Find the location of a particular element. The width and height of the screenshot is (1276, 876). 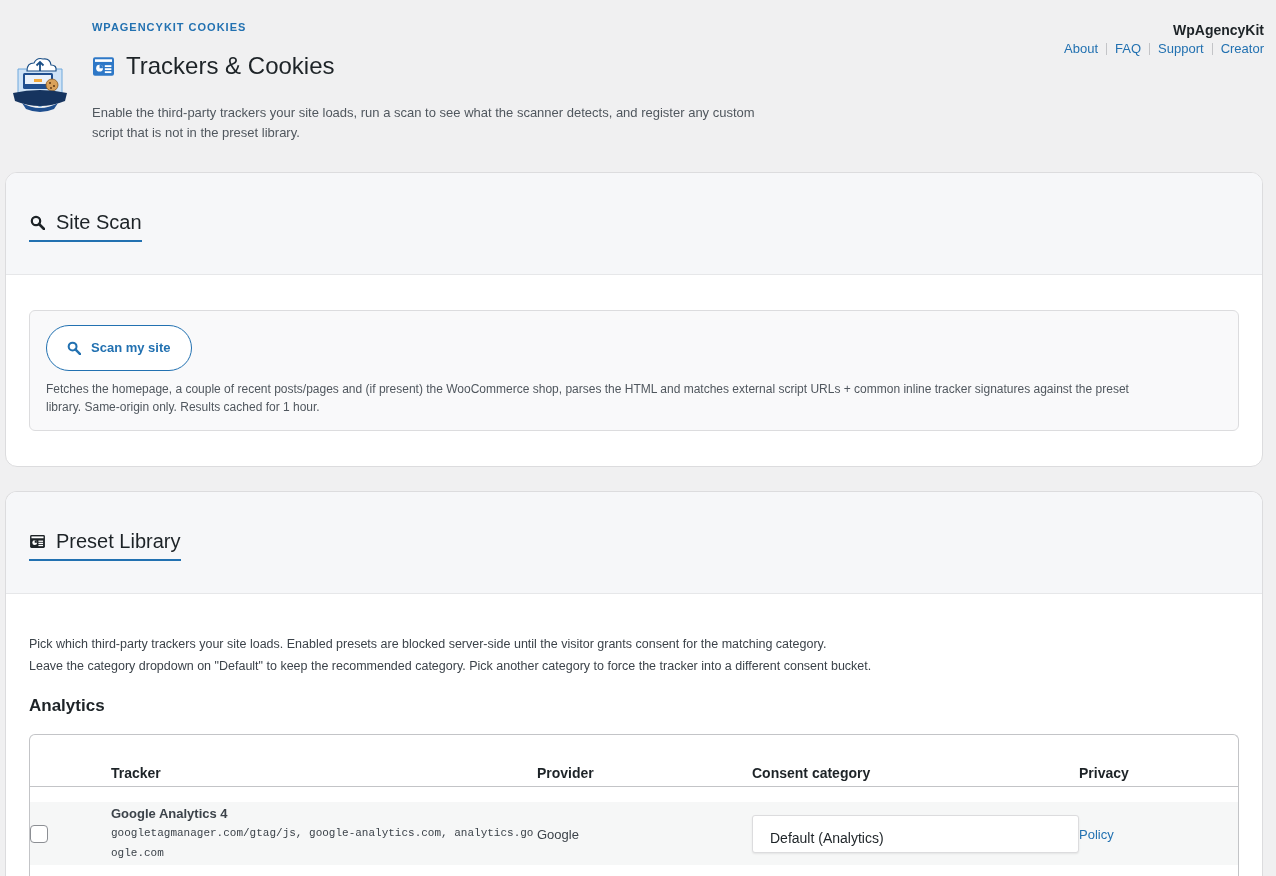

header-link: FAQ is located at coordinates (1128, 49).